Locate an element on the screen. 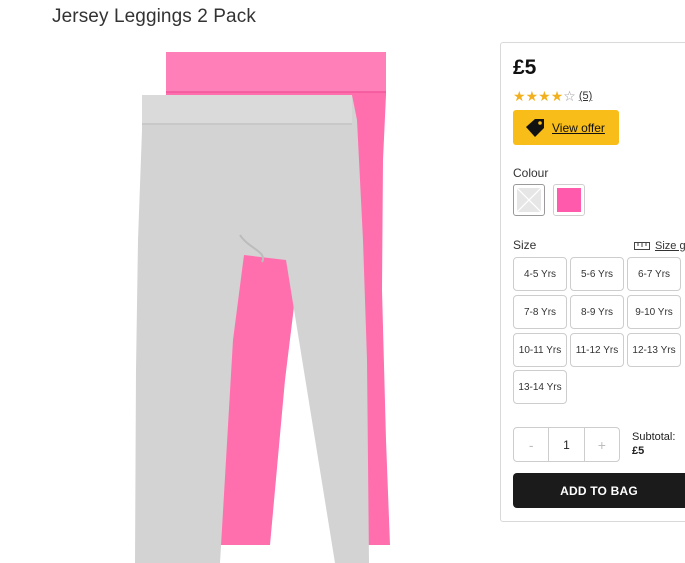  size-option: 12-13 Yrs is located at coordinates (654, 350).